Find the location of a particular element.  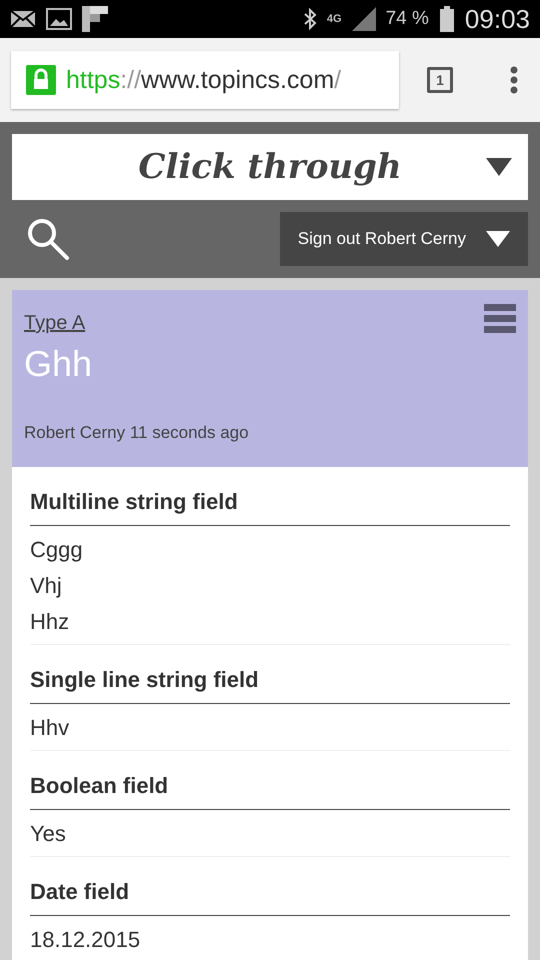

site-title-dropdown: Click through is located at coordinates (270, 167).